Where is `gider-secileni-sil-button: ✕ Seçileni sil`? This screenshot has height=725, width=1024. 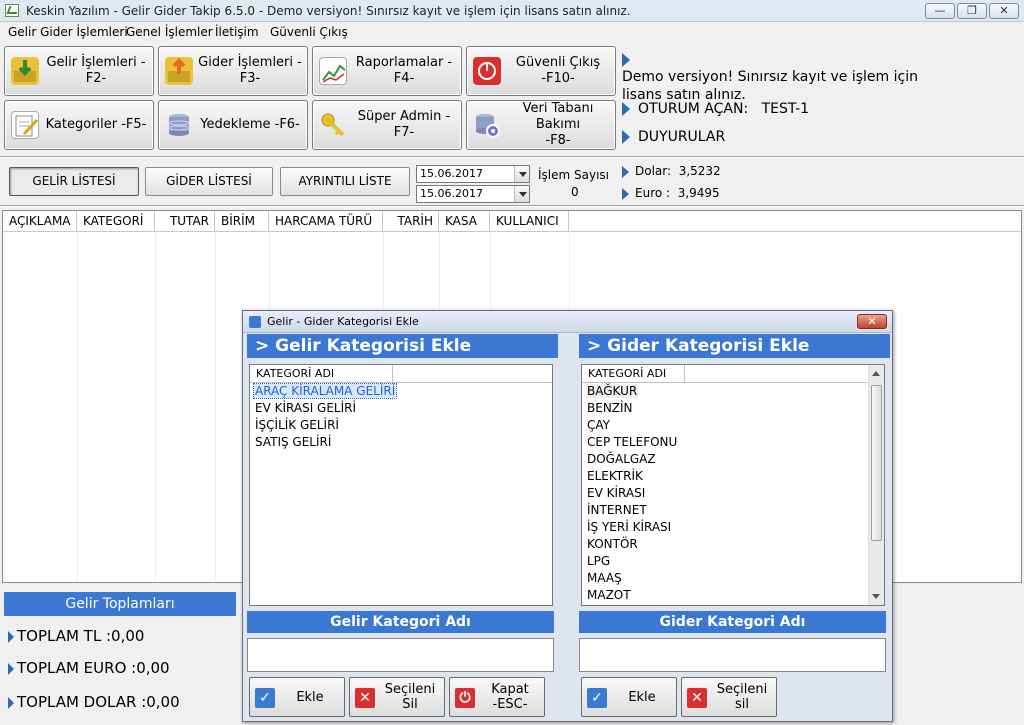
gider-secileni-sil-button: ✕ Seçileni sil is located at coordinates (729, 697).